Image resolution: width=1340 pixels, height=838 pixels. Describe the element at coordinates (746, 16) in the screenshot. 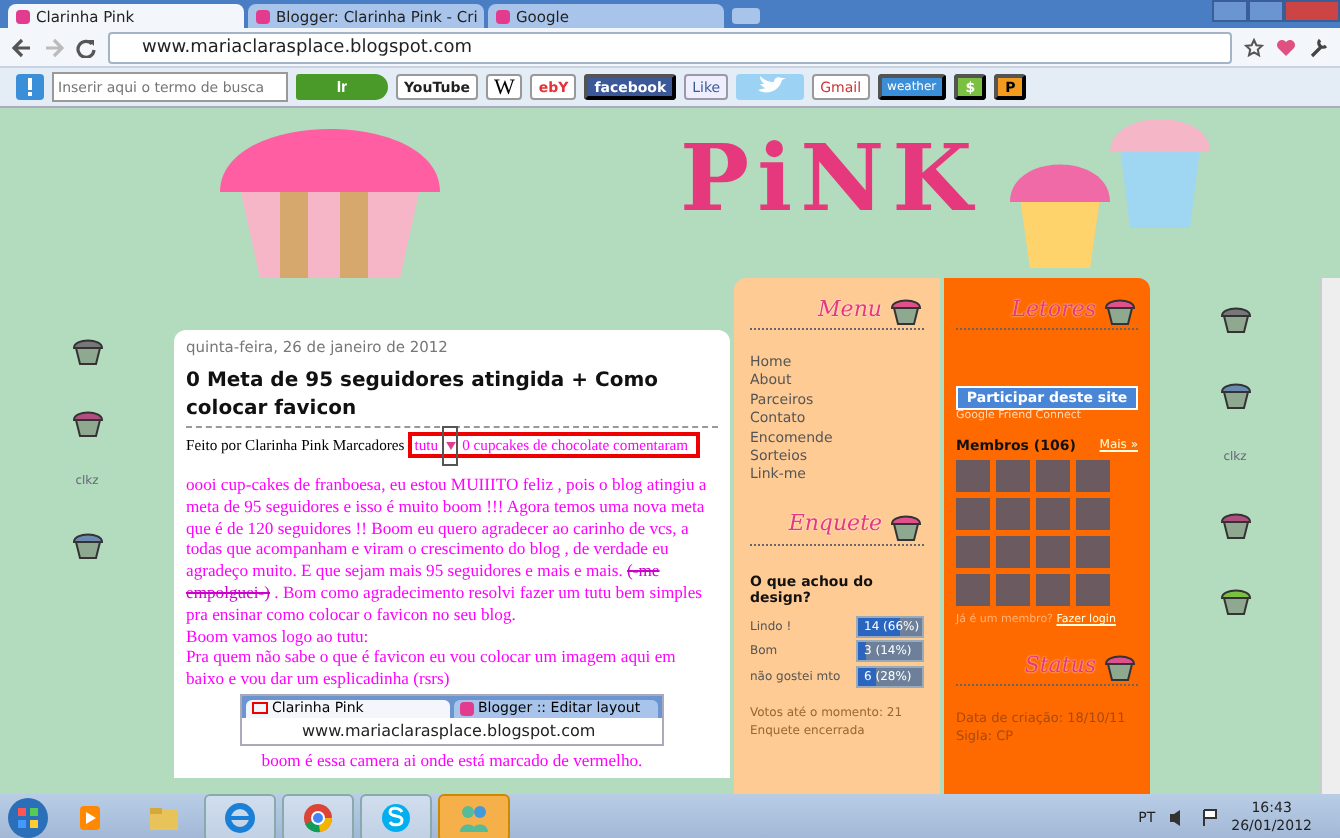

I see `new-tab-button` at that location.